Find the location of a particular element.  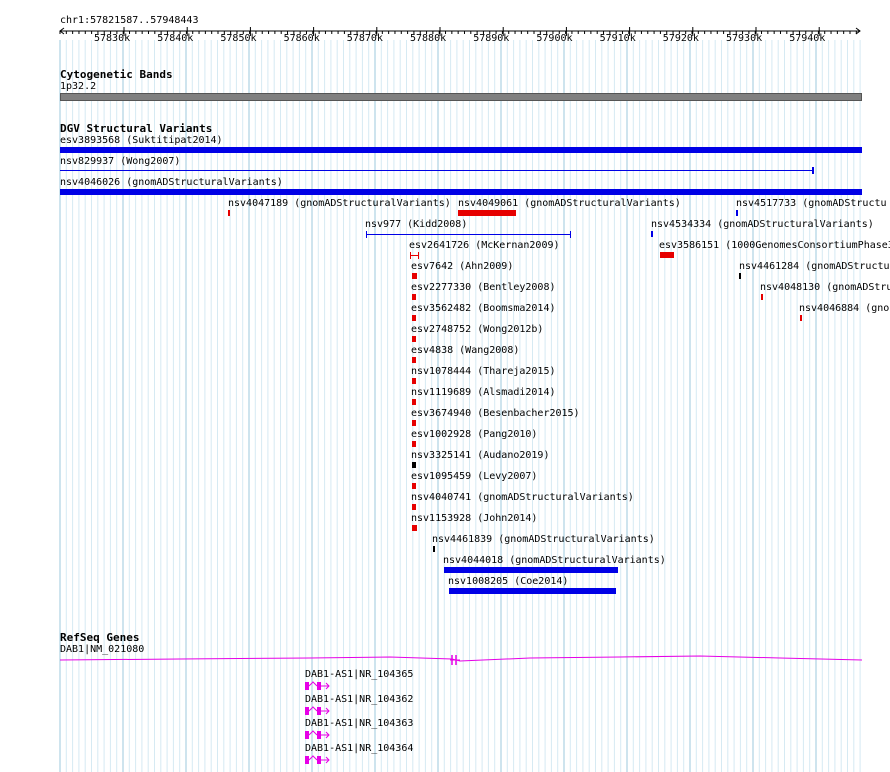

variant-label: nsv1119689 (Alsmadi2014) is located at coordinates (483, 392).